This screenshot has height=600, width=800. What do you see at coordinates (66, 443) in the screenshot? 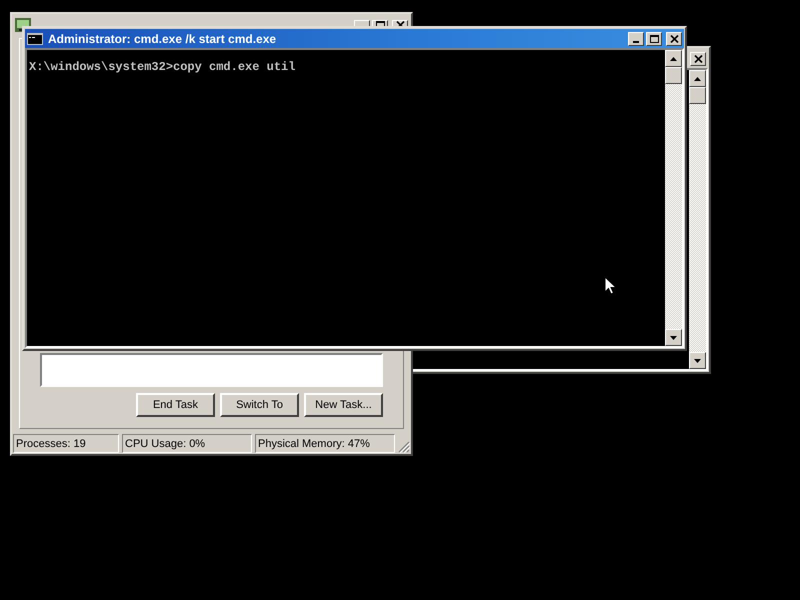
I see `status-field: Processes: 19` at bounding box center [66, 443].